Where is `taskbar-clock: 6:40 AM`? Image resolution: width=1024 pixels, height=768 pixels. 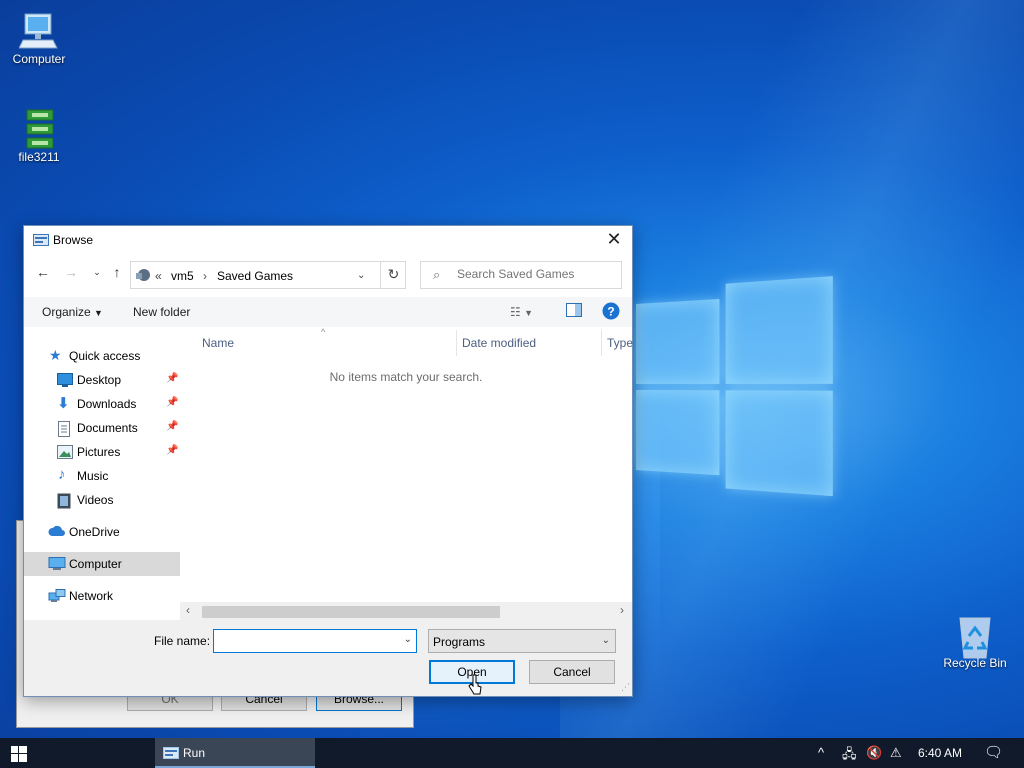 taskbar-clock: 6:40 AM is located at coordinates (940, 753).